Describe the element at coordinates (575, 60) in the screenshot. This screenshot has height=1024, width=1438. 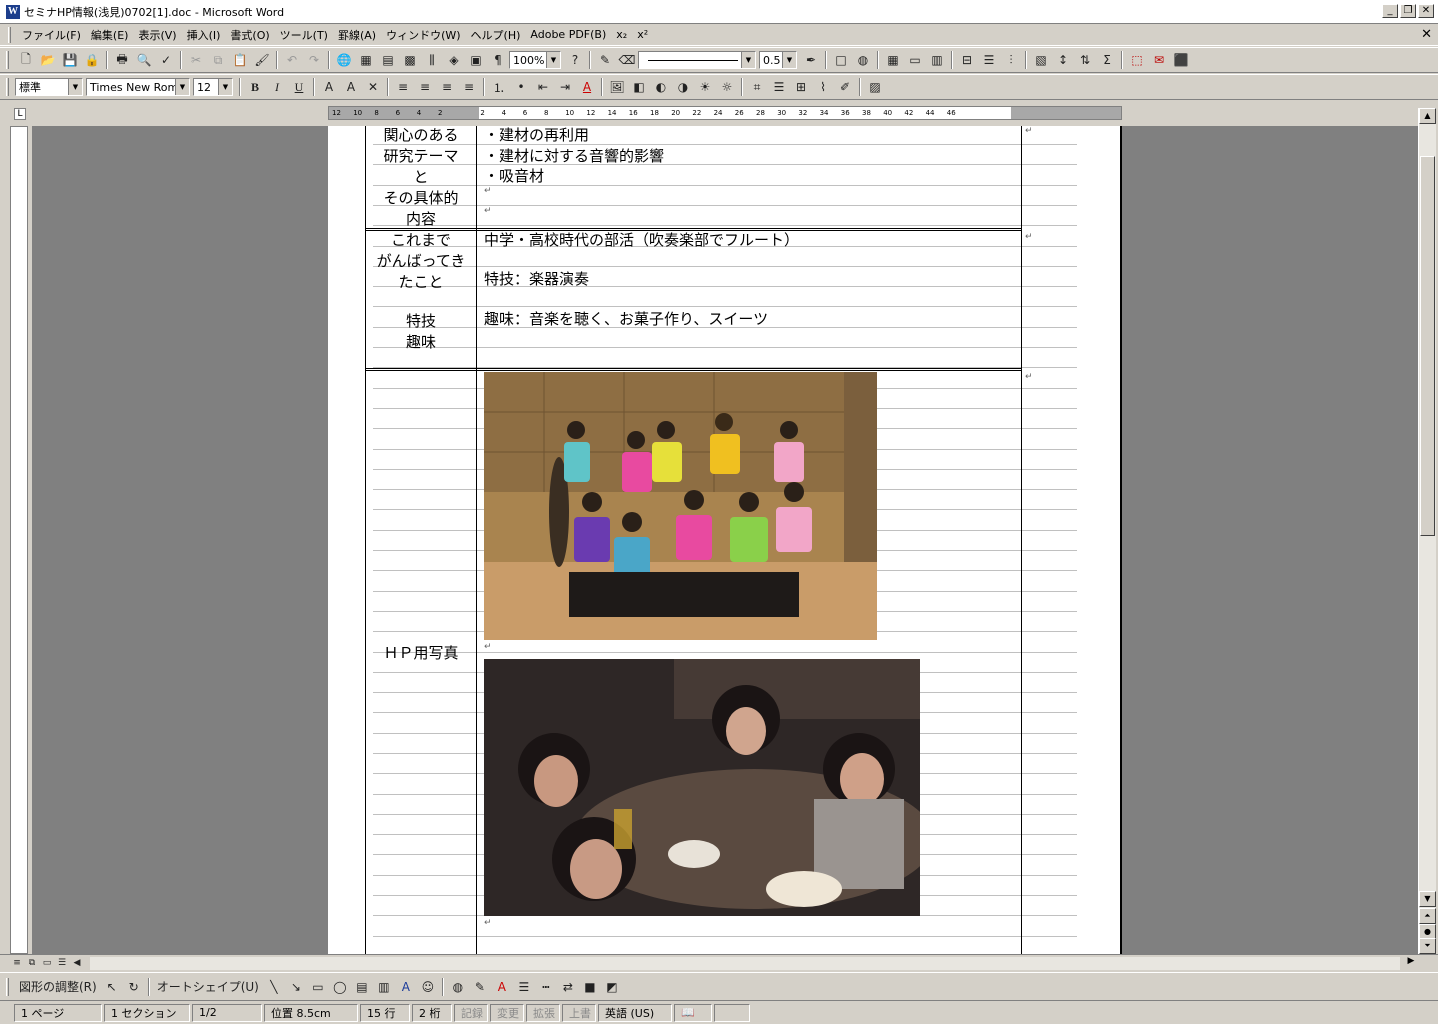
I see `help-icon: ?` at that location.